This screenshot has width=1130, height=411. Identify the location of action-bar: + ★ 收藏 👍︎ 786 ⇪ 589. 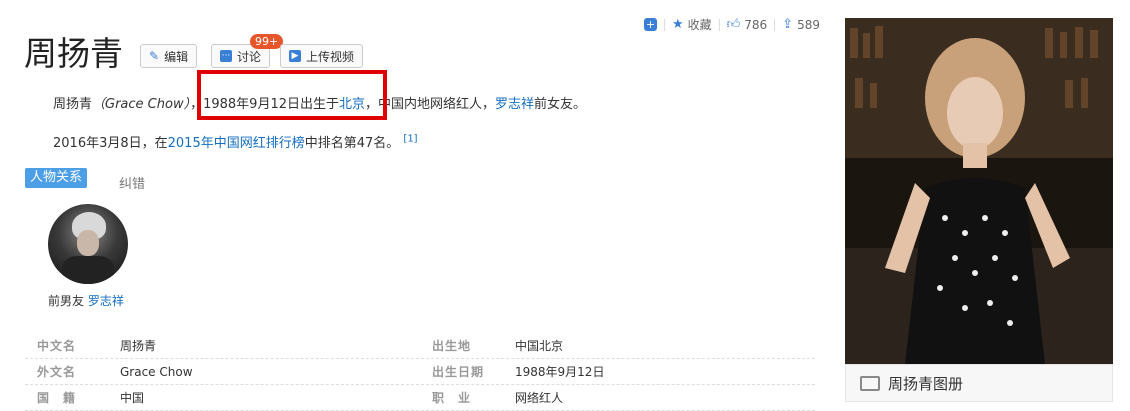
(732, 24).